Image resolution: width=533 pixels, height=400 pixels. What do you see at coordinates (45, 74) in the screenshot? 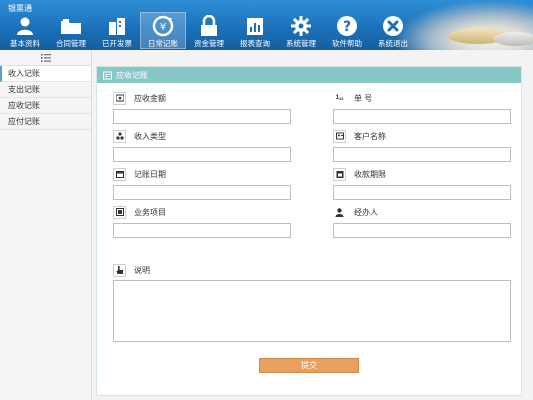
I see `sidebar-item-income: 收入记账` at bounding box center [45, 74].